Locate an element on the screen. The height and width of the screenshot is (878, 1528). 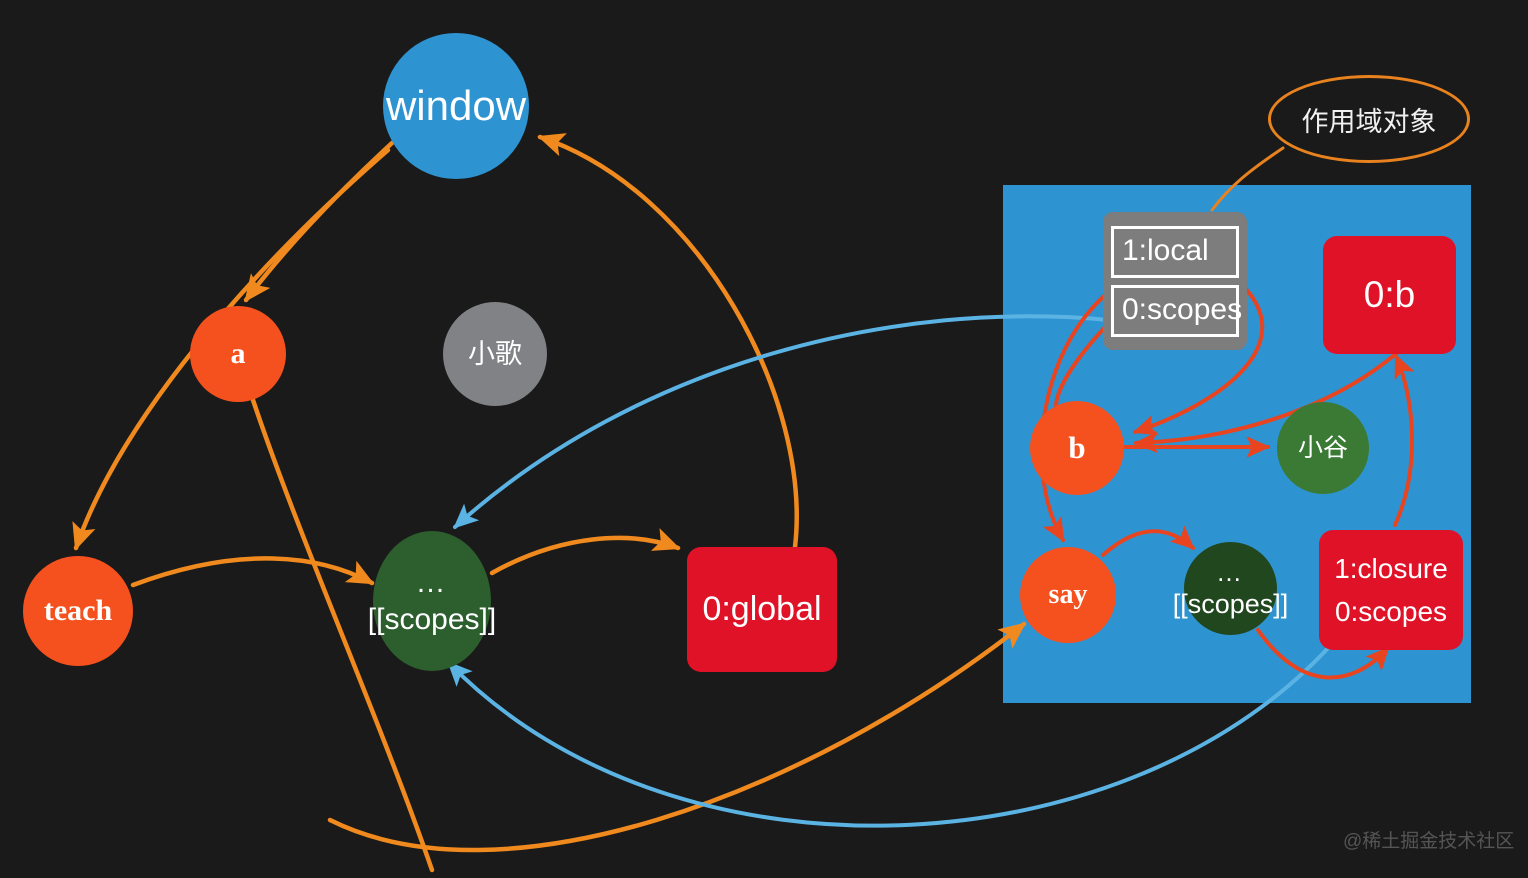
node-b: b is located at coordinates (1077, 448).